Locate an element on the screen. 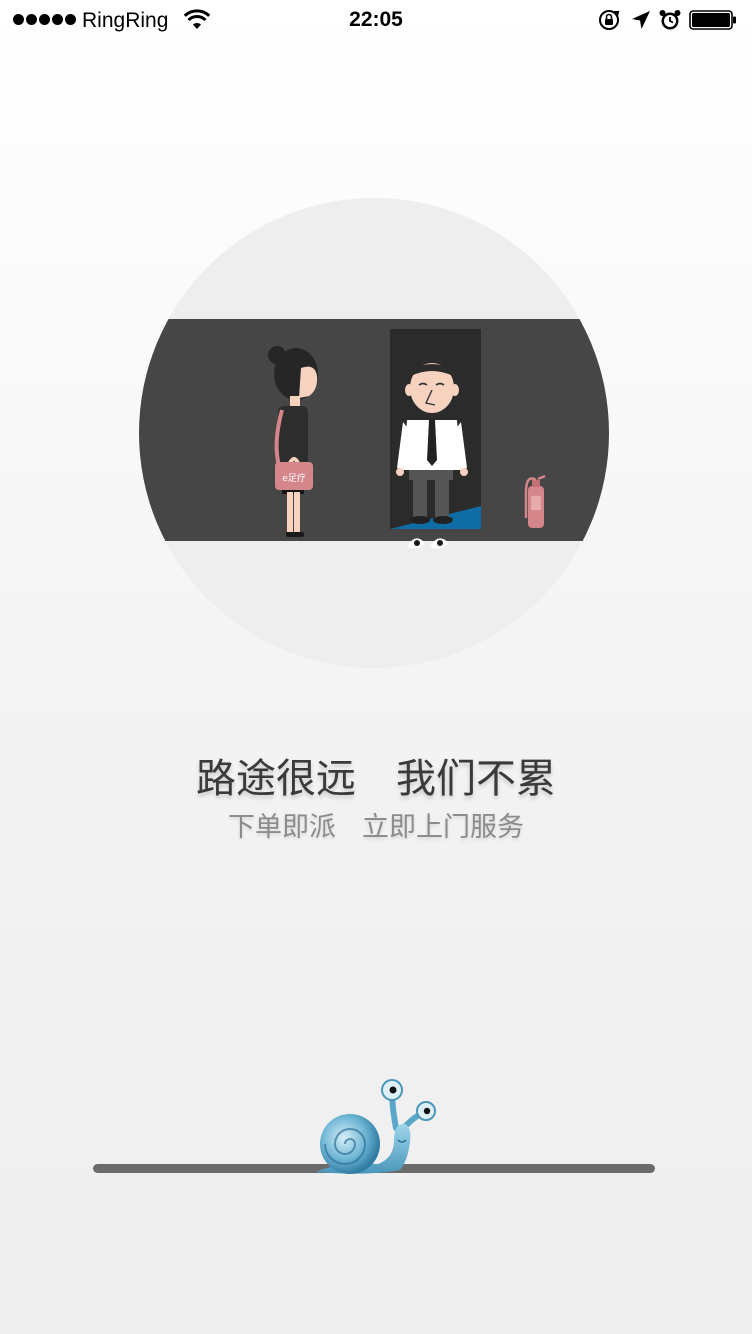 The width and height of the screenshot is (752, 1334). slogan-sub: 下单即派 立即上门服务 is located at coordinates (376, 828).